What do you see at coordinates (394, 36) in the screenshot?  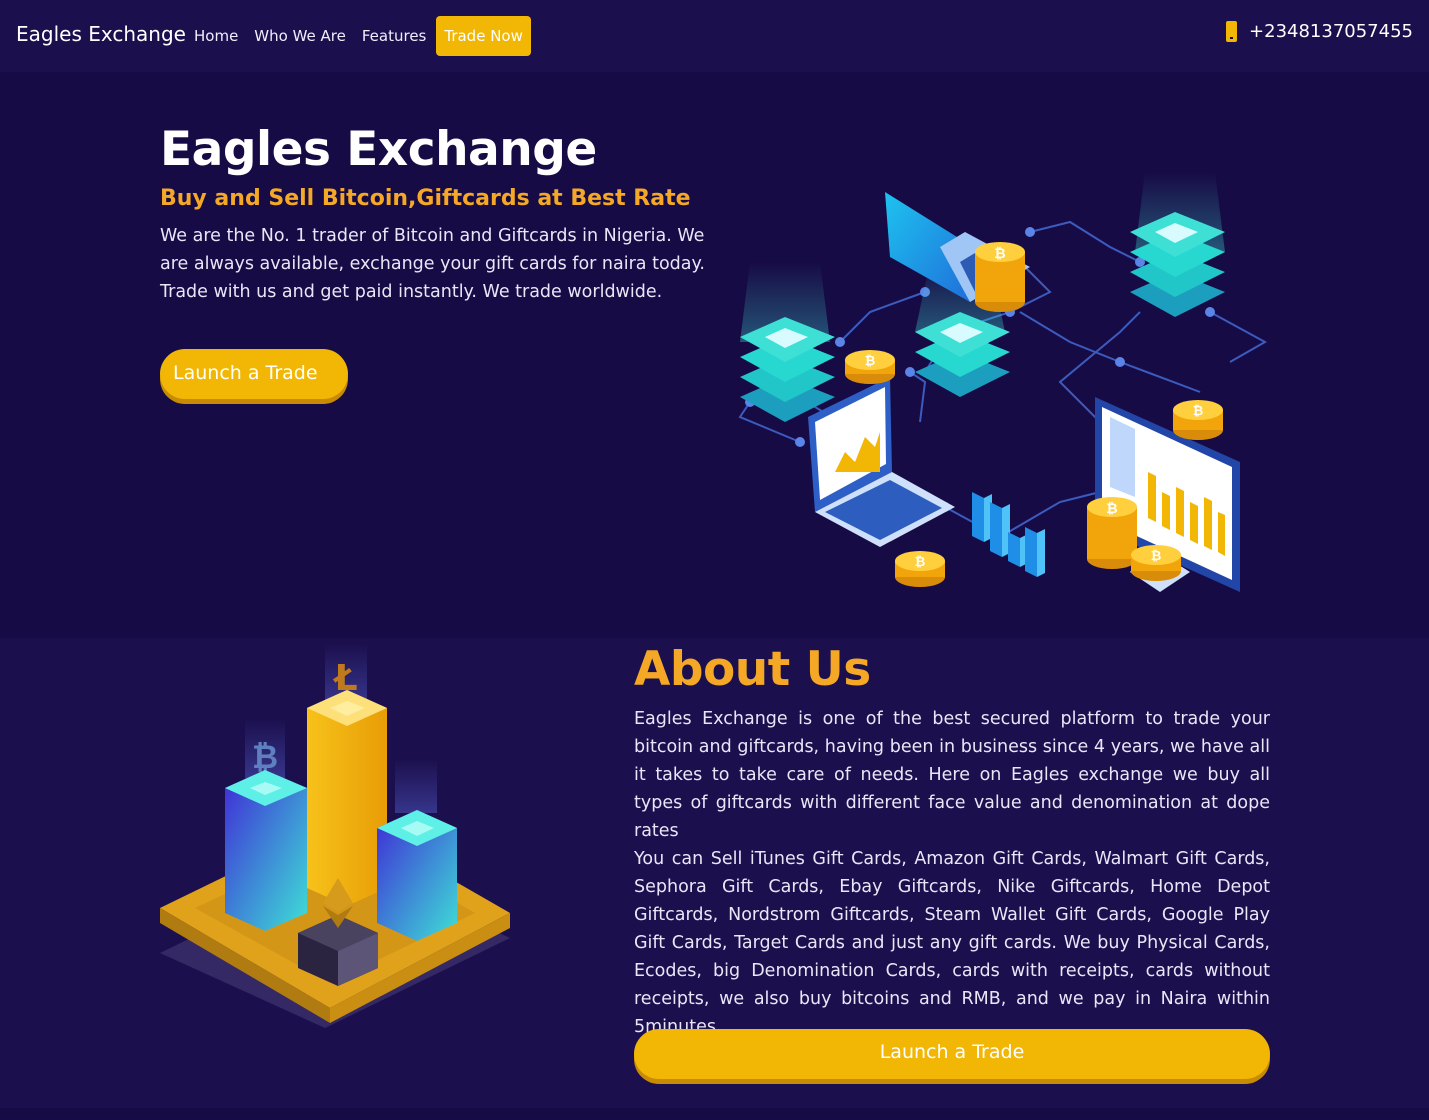 I see `nav-link-features: Features` at bounding box center [394, 36].